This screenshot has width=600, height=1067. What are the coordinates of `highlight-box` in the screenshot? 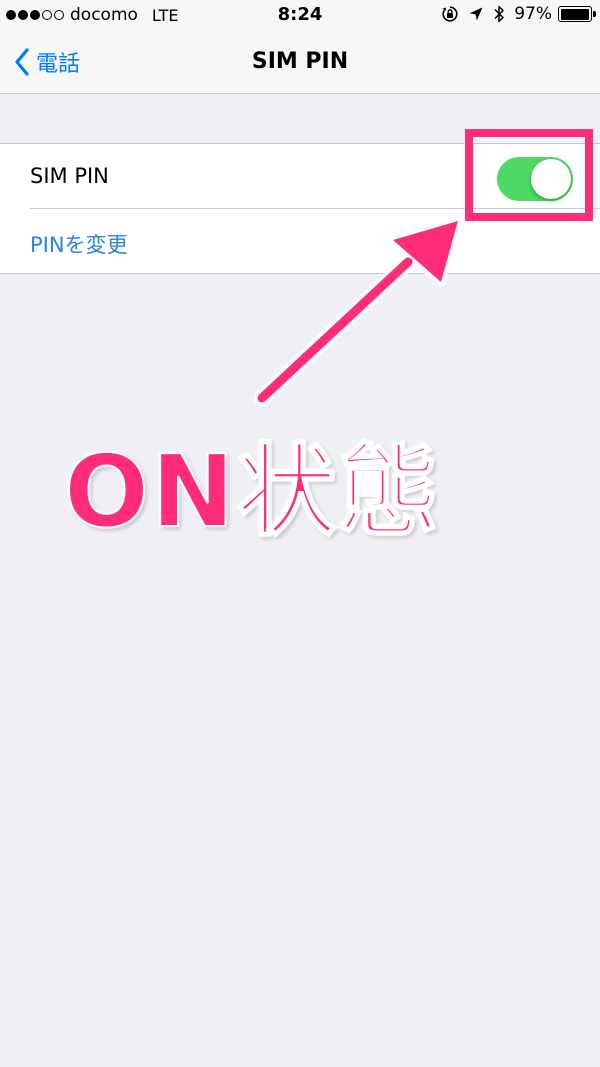 It's located at (529, 175).